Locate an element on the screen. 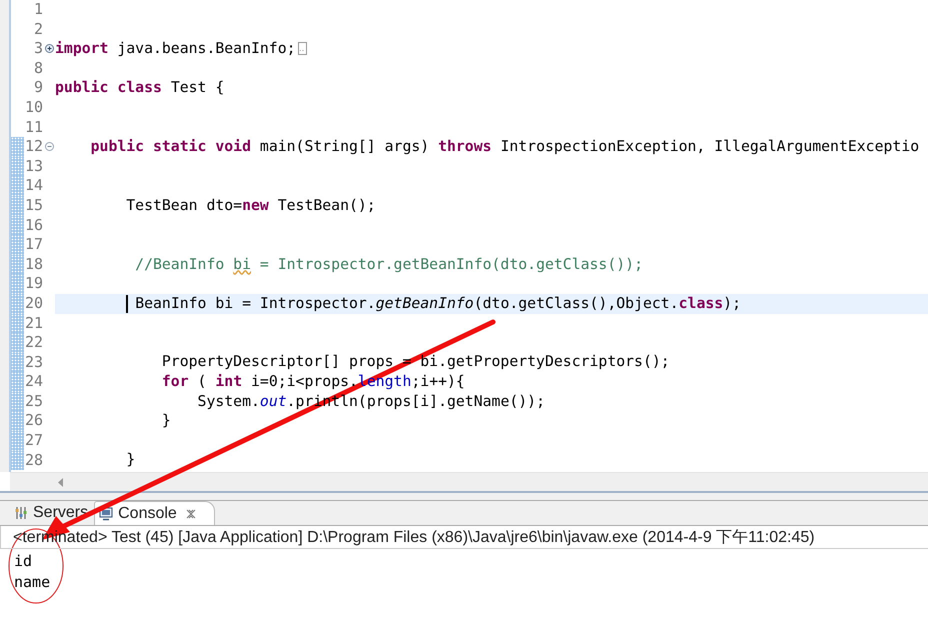 The image size is (928, 640). sash is located at coordinates (464, 496).